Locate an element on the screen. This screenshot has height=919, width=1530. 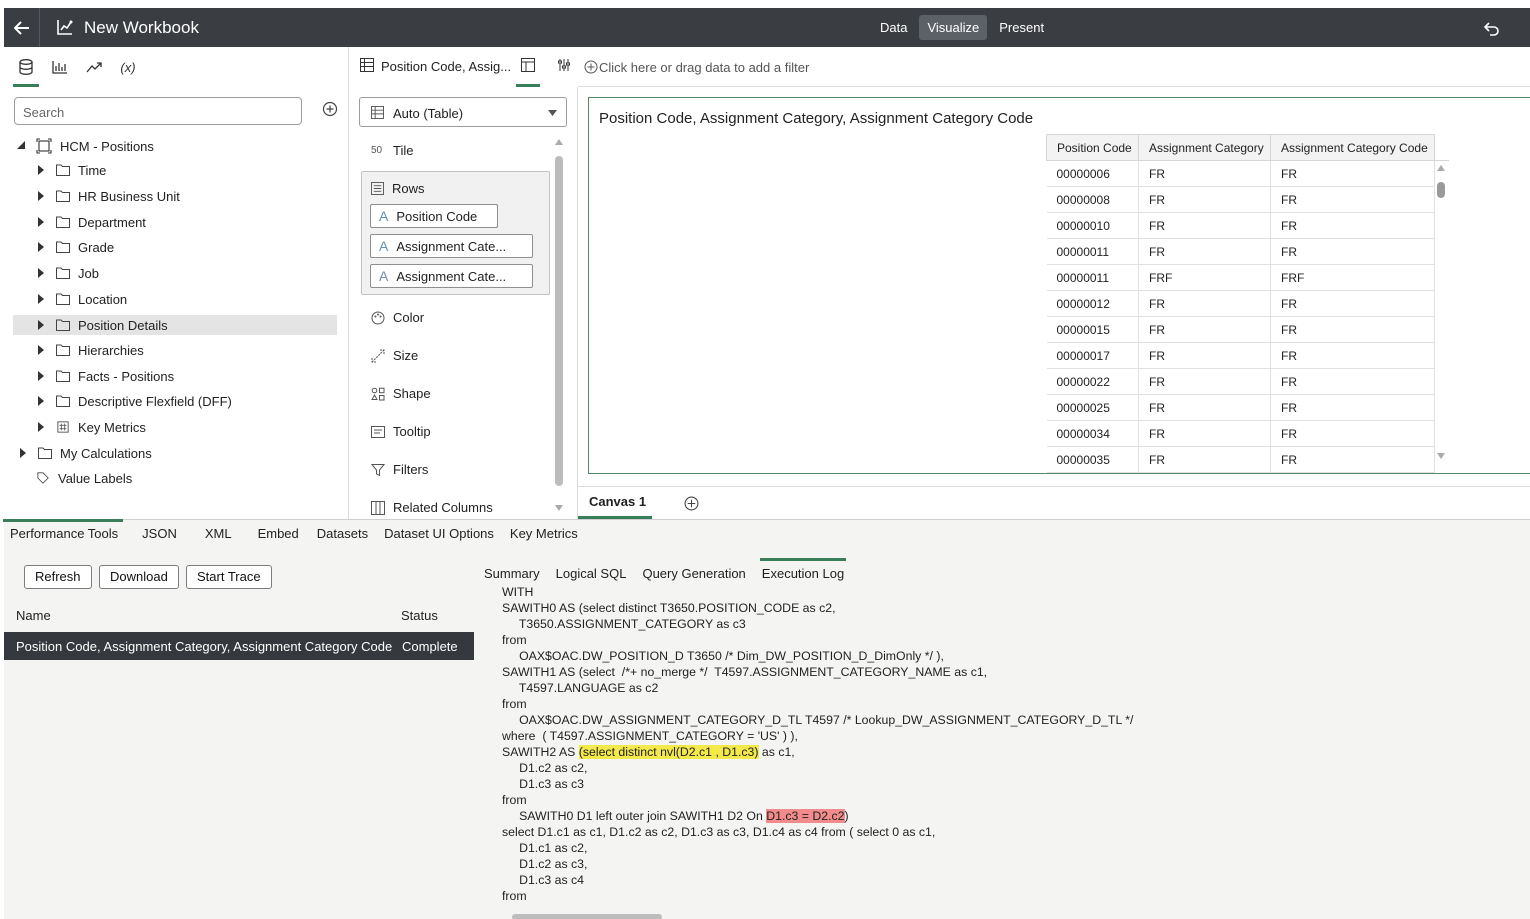
table-row: 00000006 FR FR is located at coordinates (1247, 173).